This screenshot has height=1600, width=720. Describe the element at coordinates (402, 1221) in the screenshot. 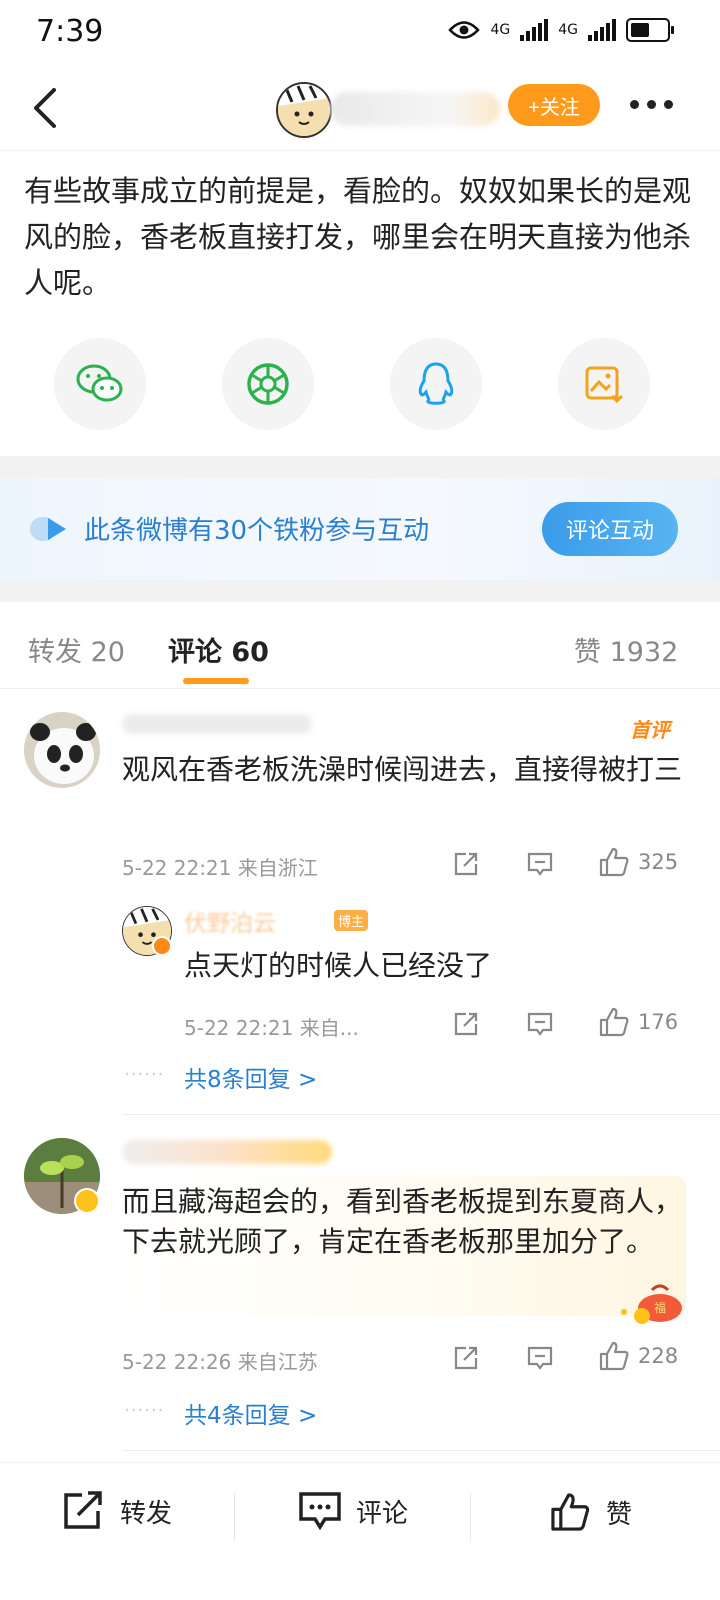

I see `comment-text: 而且藏海超会的，看到香老板提到东夏商人，下去就光顾了，肯定在香老板那里加分了。` at that location.